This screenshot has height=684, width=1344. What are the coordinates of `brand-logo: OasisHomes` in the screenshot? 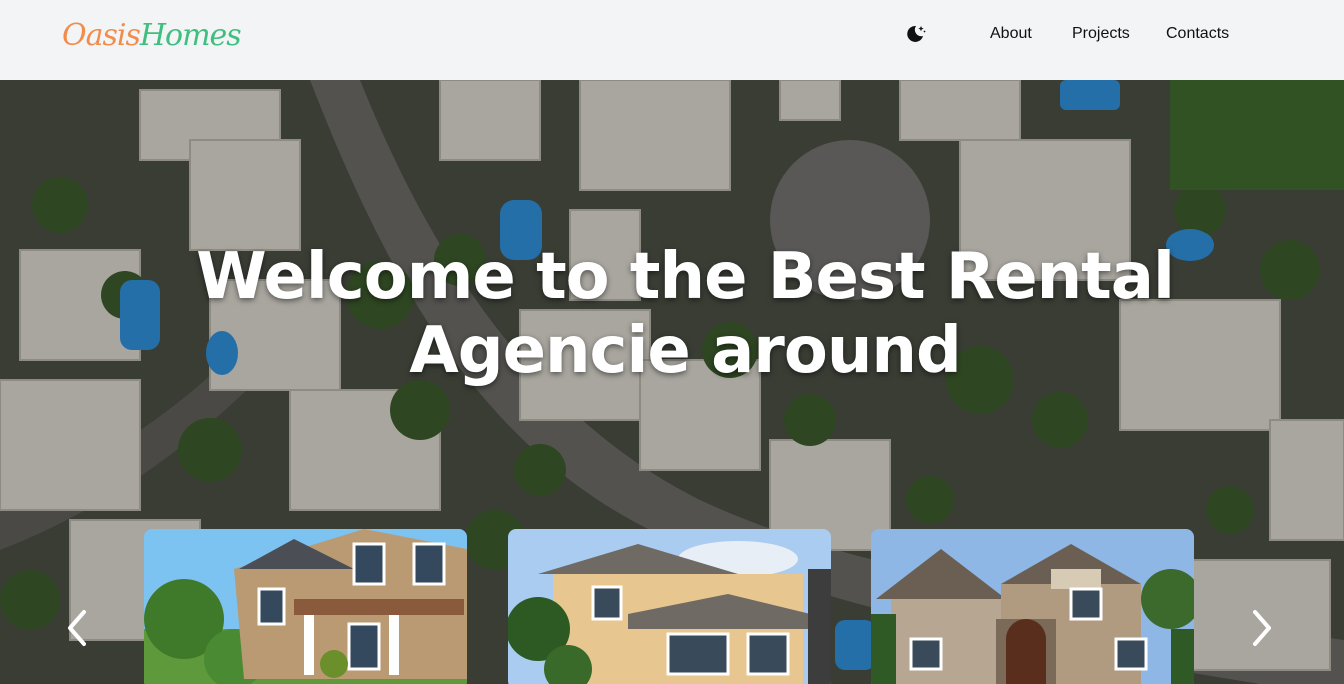 It's located at (152, 36).